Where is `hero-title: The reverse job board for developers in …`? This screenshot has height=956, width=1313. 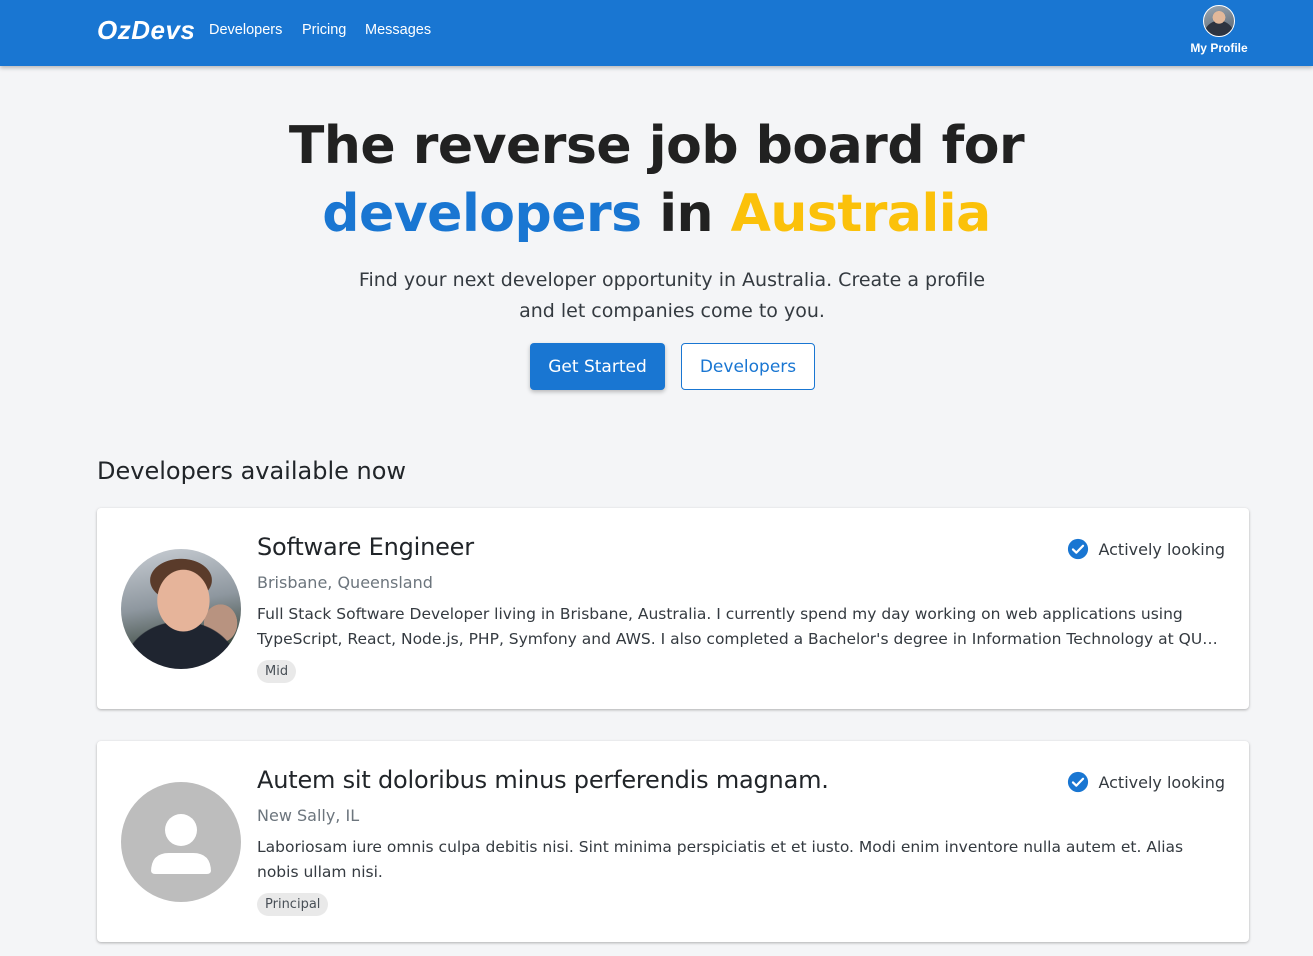 hero-title: The reverse job board for developers in … is located at coordinates (656, 180).